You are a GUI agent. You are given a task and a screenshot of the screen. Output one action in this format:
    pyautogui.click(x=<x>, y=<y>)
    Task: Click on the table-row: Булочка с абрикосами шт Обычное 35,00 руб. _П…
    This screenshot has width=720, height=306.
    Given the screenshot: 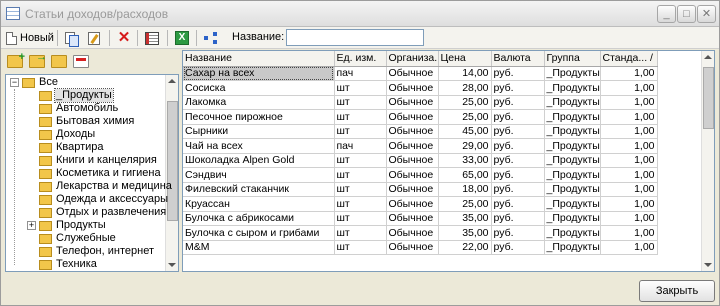 What is the action you would take?
    pyautogui.click(x=420, y=218)
    